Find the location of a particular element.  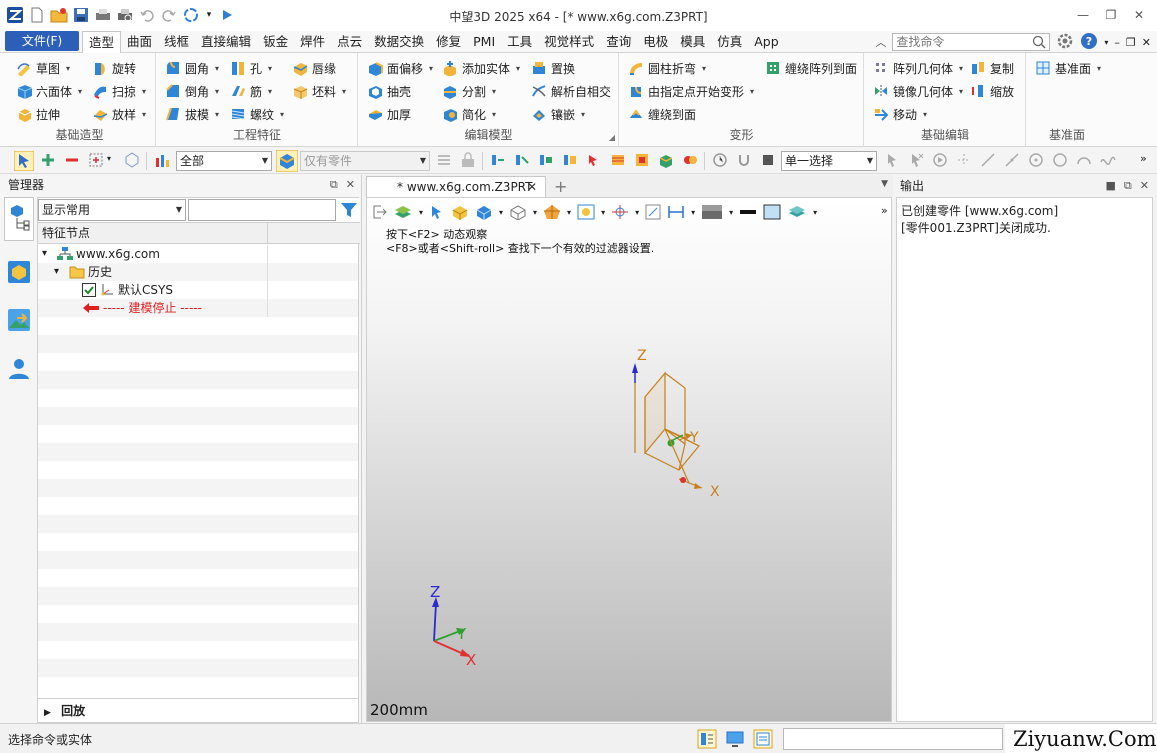

panel-float-icon: ⧉ is located at coordinates (334, 185).